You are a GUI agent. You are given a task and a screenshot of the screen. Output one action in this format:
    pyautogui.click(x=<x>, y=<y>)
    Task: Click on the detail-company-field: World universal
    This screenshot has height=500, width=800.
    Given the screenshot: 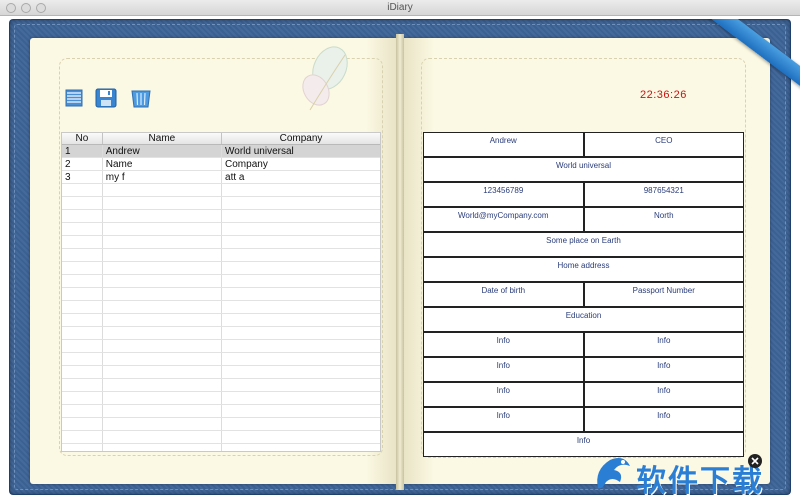 What is the action you would take?
    pyautogui.click(x=583, y=169)
    